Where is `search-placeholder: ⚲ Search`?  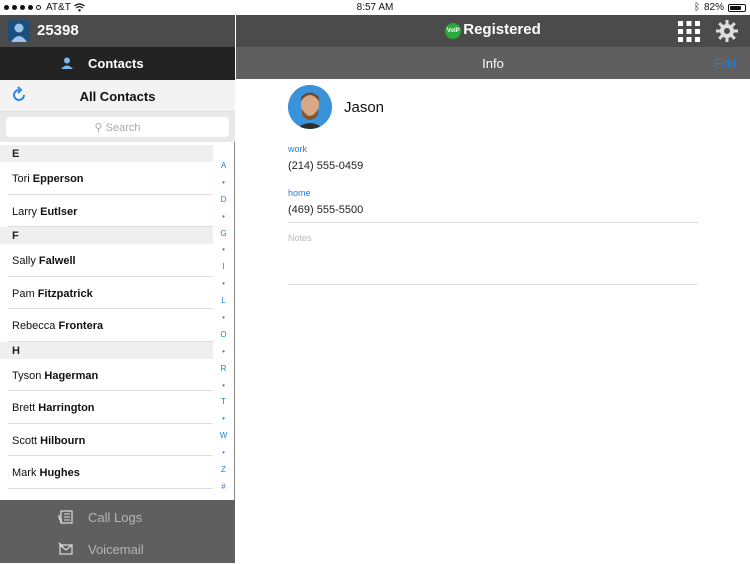 search-placeholder: ⚲ Search is located at coordinates (117, 127).